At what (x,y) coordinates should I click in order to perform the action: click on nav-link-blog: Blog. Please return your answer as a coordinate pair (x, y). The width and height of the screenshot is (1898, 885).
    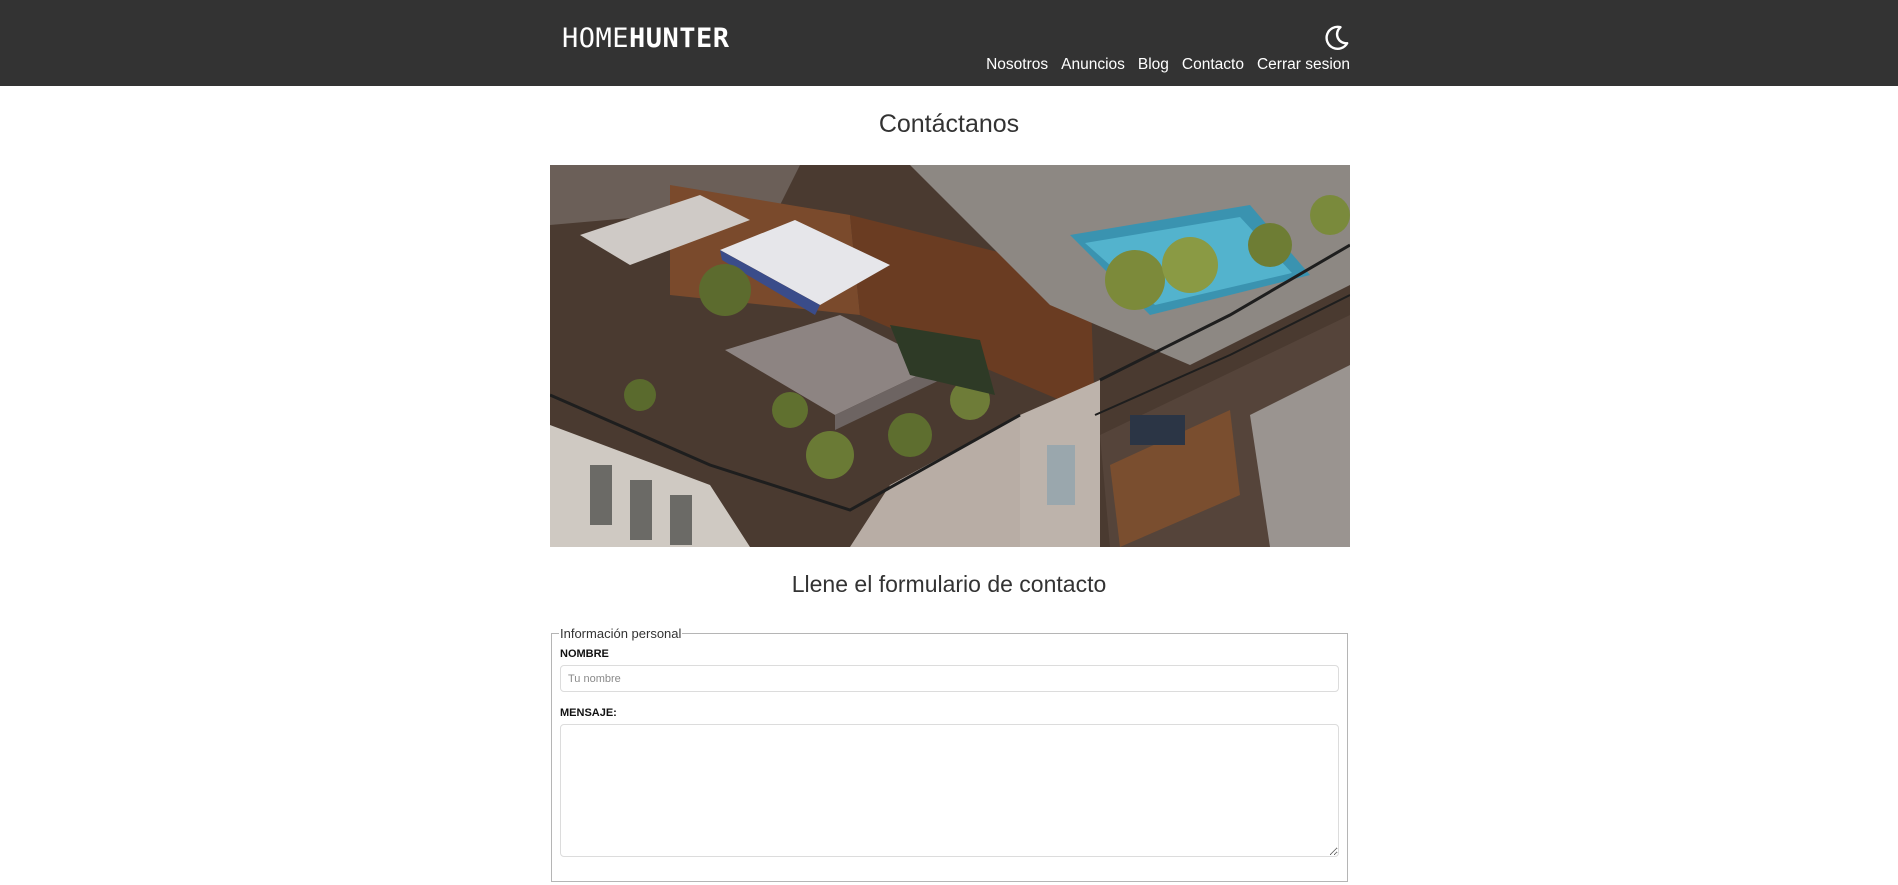
    Looking at the image, I should click on (1153, 65).